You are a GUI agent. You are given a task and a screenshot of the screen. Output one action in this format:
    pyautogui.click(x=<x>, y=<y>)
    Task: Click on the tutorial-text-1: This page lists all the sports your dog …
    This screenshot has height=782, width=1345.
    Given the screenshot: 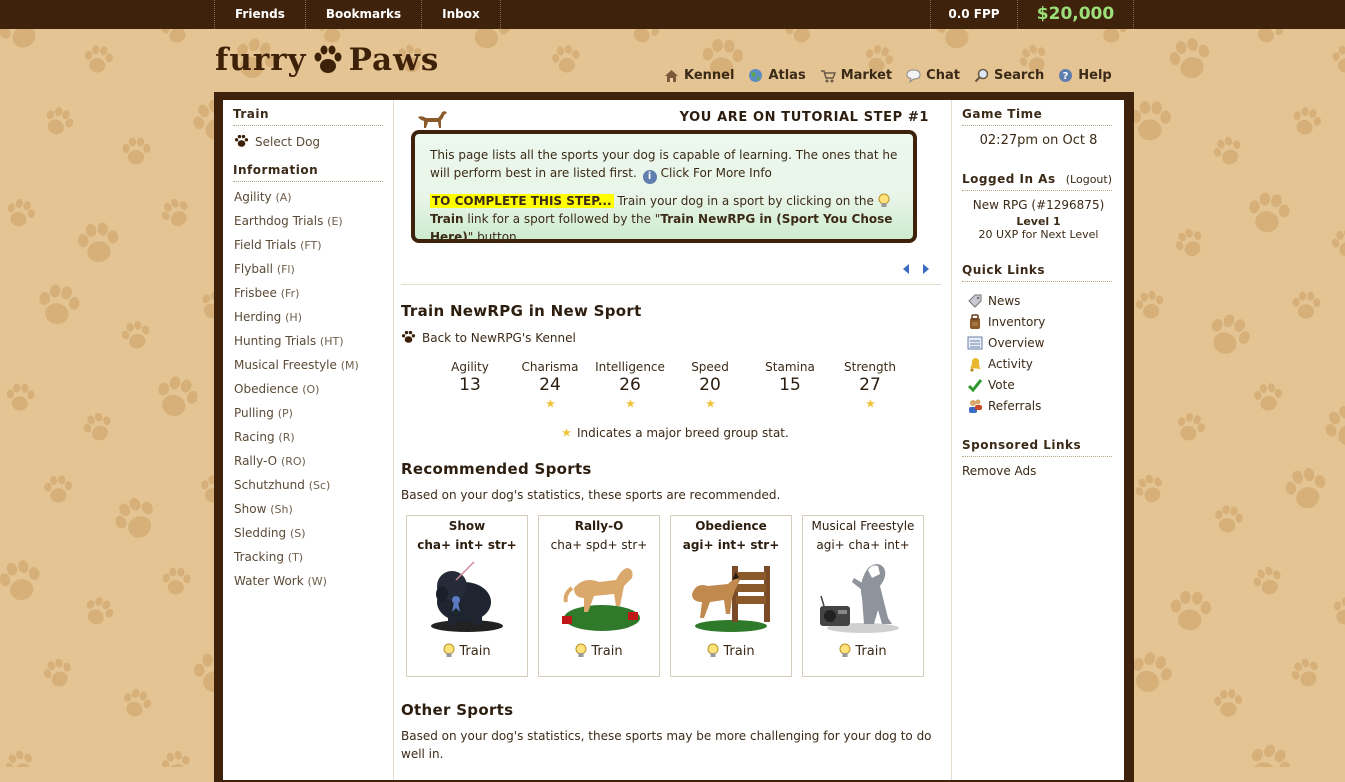 What is the action you would take?
    pyautogui.click(x=675, y=165)
    